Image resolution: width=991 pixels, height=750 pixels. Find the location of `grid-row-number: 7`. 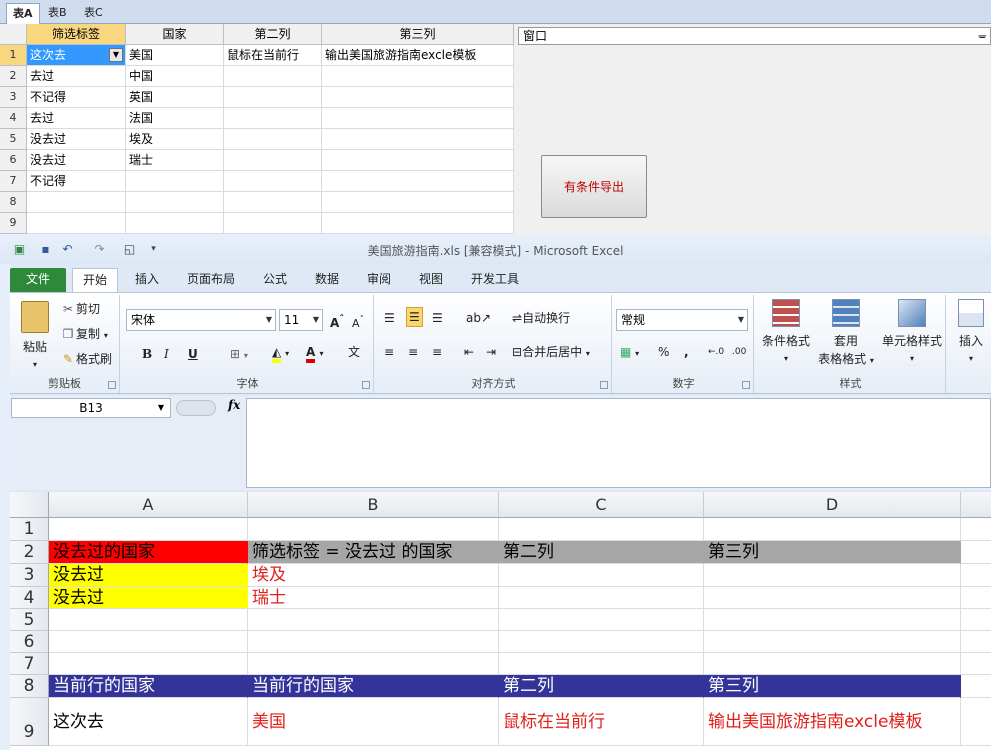

grid-row-number: 7 is located at coordinates (13, 181).